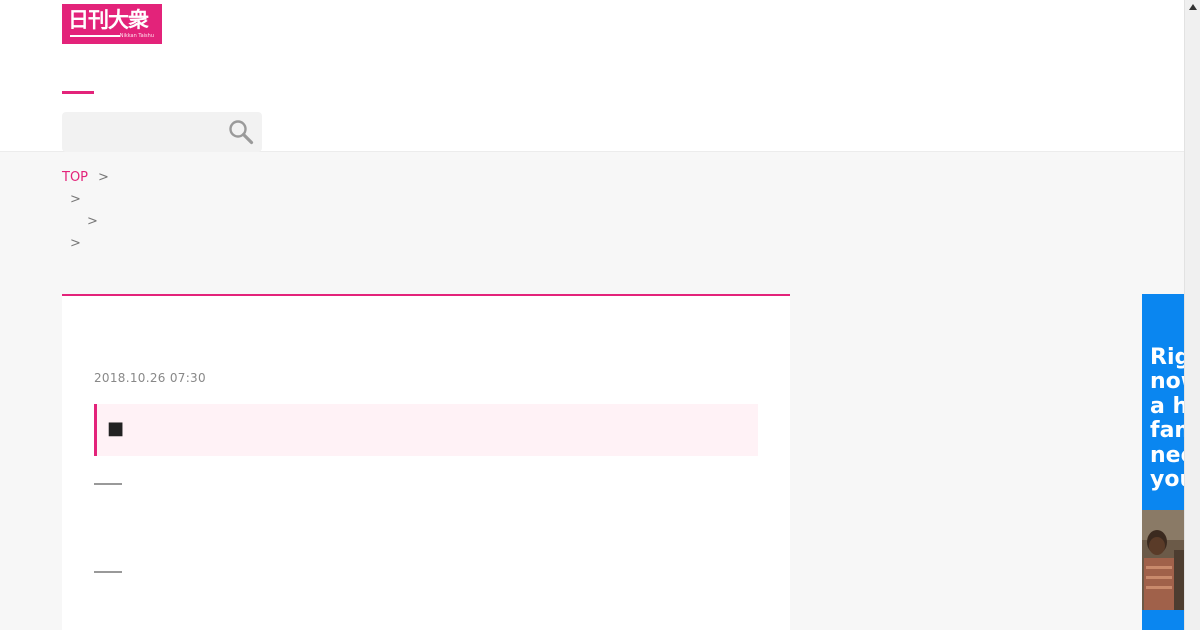 This screenshot has width=1200, height=630. I want to click on article-lead-box: ■, so click(426, 430).